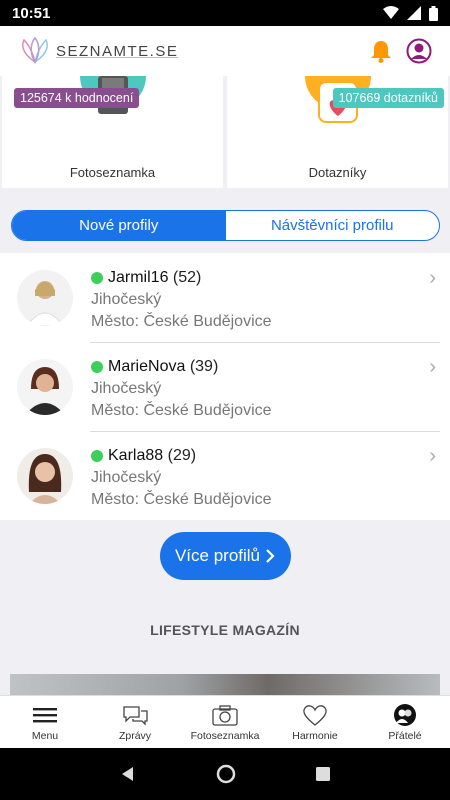 This screenshot has height=800, width=450. I want to click on tab-label: Harmonie, so click(315, 735).